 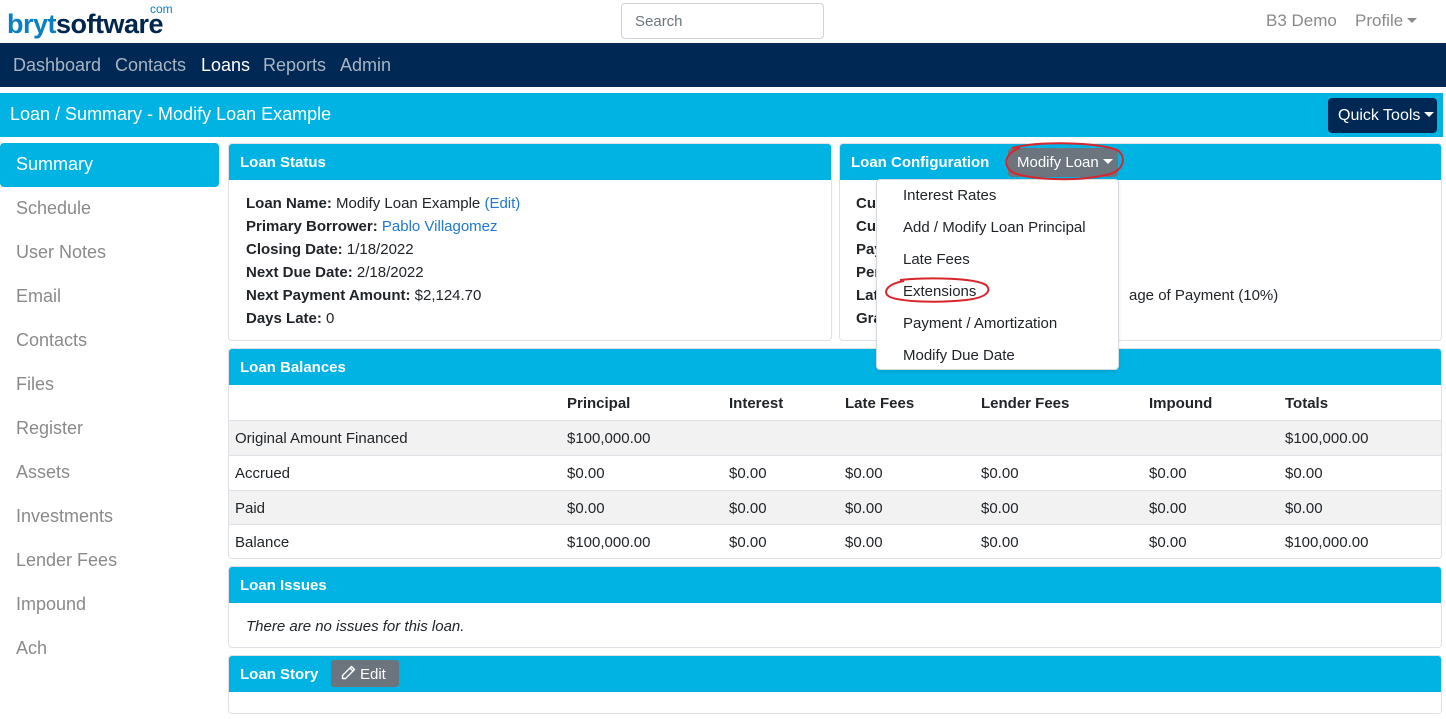 What do you see at coordinates (330, 249) in the screenshot?
I see `closing-date-row: Closing Date: 1/18/2022` at bounding box center [330, 249].